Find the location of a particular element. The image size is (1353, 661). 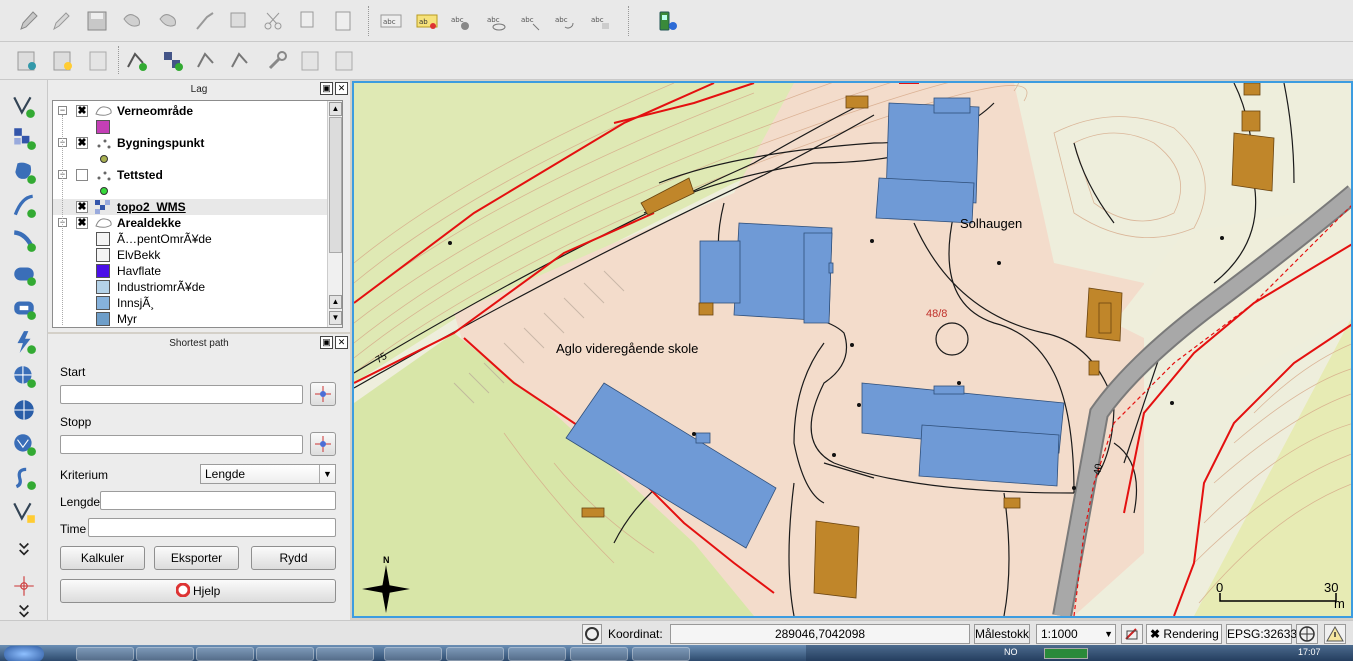

hjelp-button: Hjelp is located at coordinates (198, 591).